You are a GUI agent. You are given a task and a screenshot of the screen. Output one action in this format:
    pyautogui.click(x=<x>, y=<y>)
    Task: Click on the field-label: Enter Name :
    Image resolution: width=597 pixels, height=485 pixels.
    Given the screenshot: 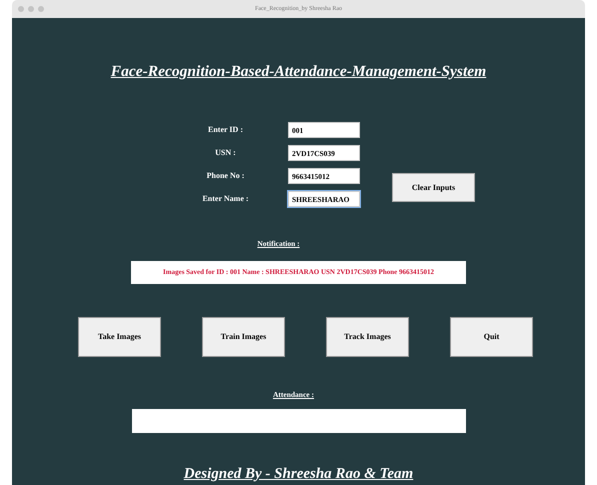 What is the action you would take?
    pyautogui.click(x=225, y=199)
    